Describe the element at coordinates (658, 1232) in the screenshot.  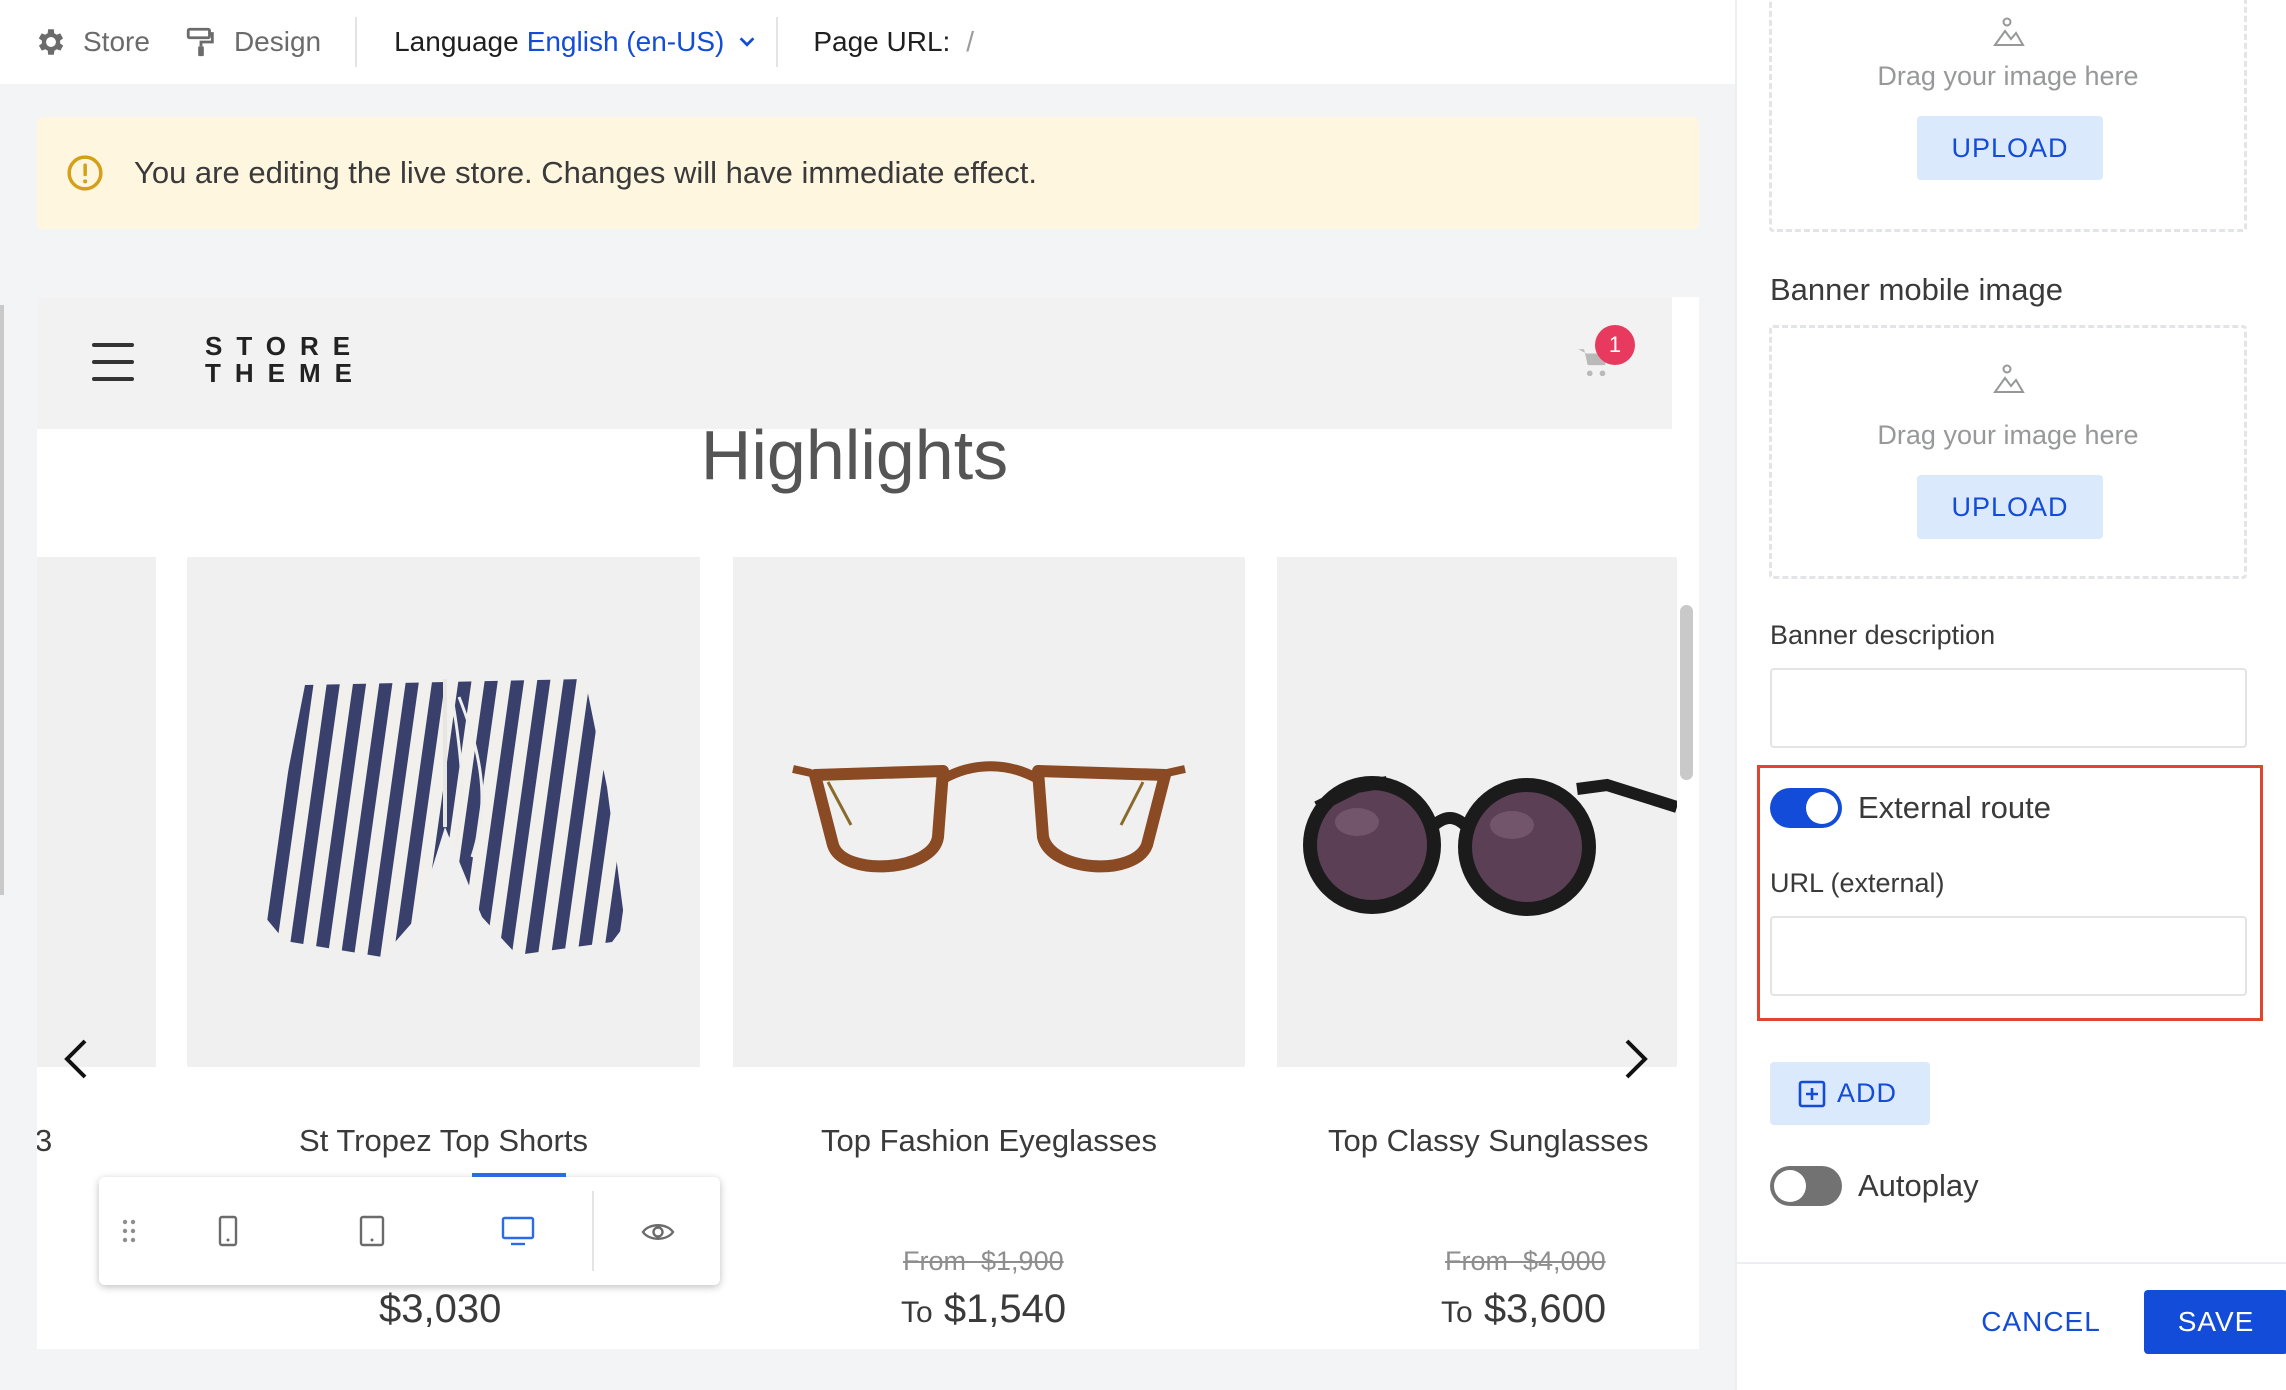
I see `eye-preview-icon` at that location.